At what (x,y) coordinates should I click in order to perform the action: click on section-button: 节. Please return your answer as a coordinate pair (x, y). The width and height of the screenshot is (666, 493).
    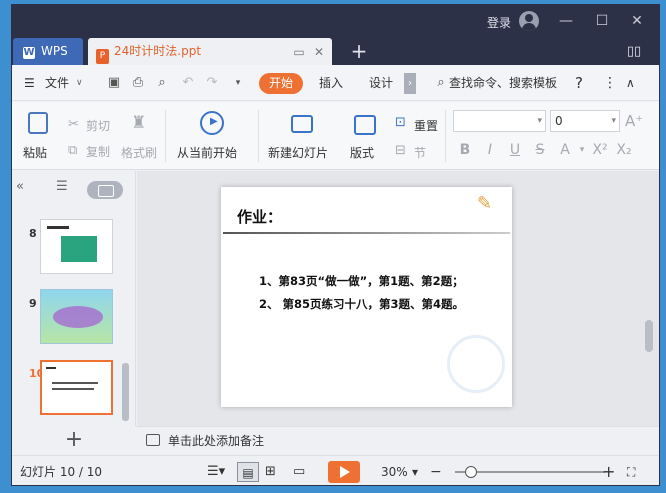
    Looking at the image, I should click on (420, 152).